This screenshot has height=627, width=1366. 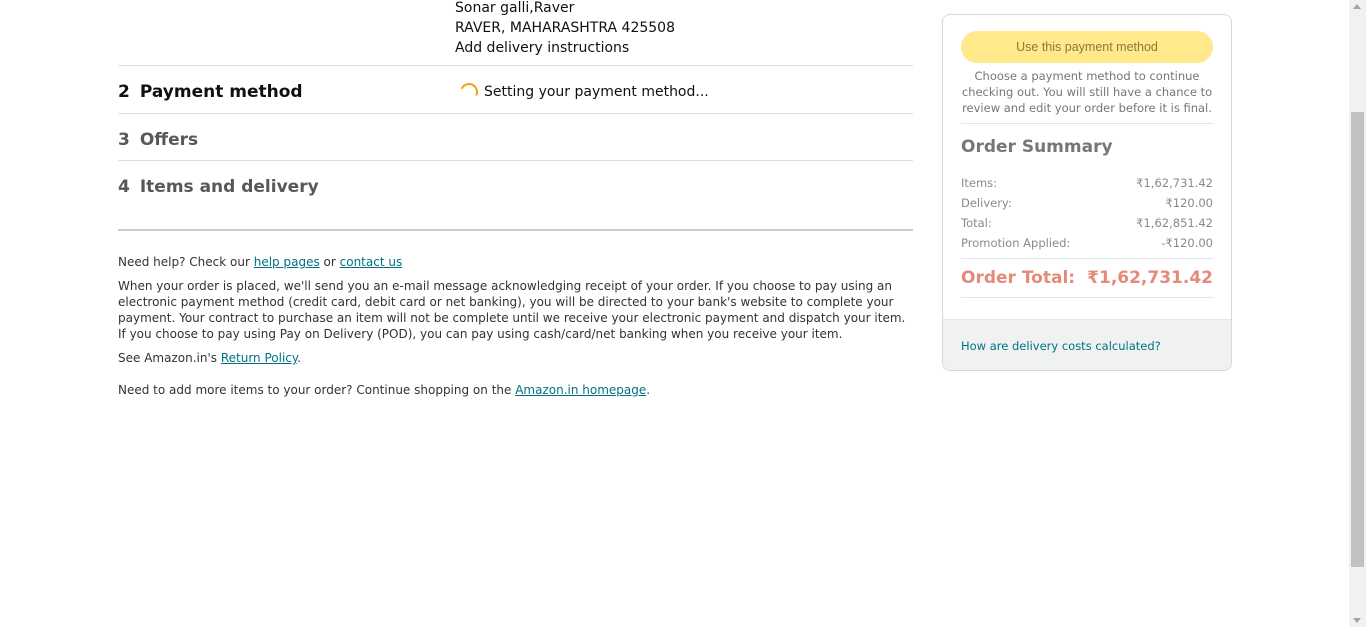 I want to click on vertical-scrollbar, so click(x=1357, y=313).